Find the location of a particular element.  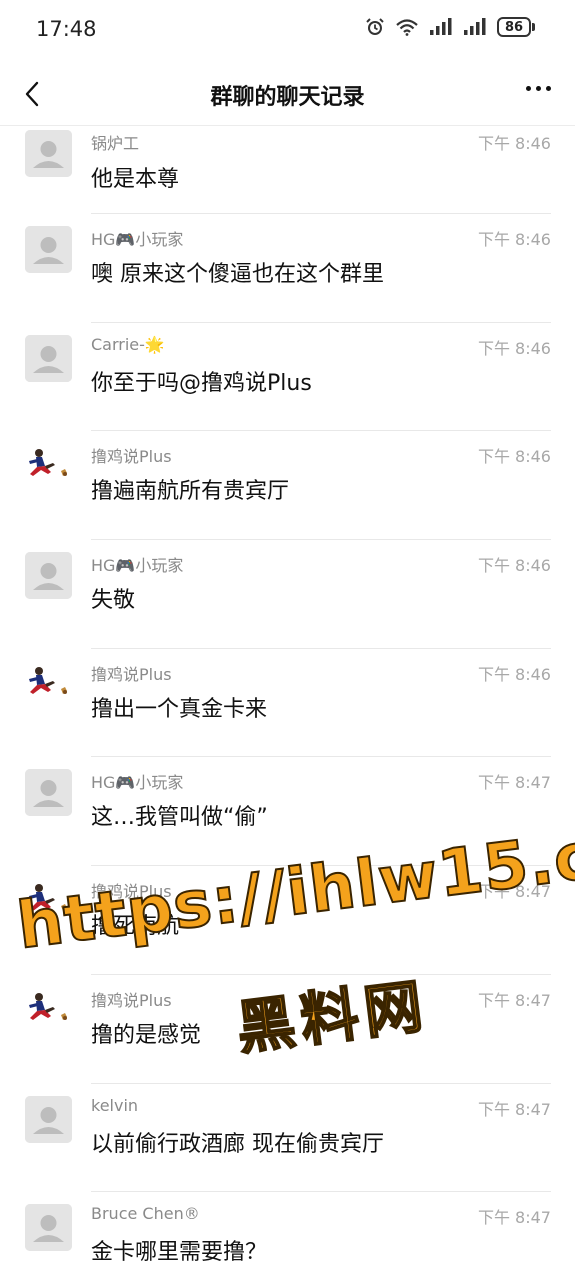

nav-bar: 群聊的聊天记录 is located at coordinates (287, 94).